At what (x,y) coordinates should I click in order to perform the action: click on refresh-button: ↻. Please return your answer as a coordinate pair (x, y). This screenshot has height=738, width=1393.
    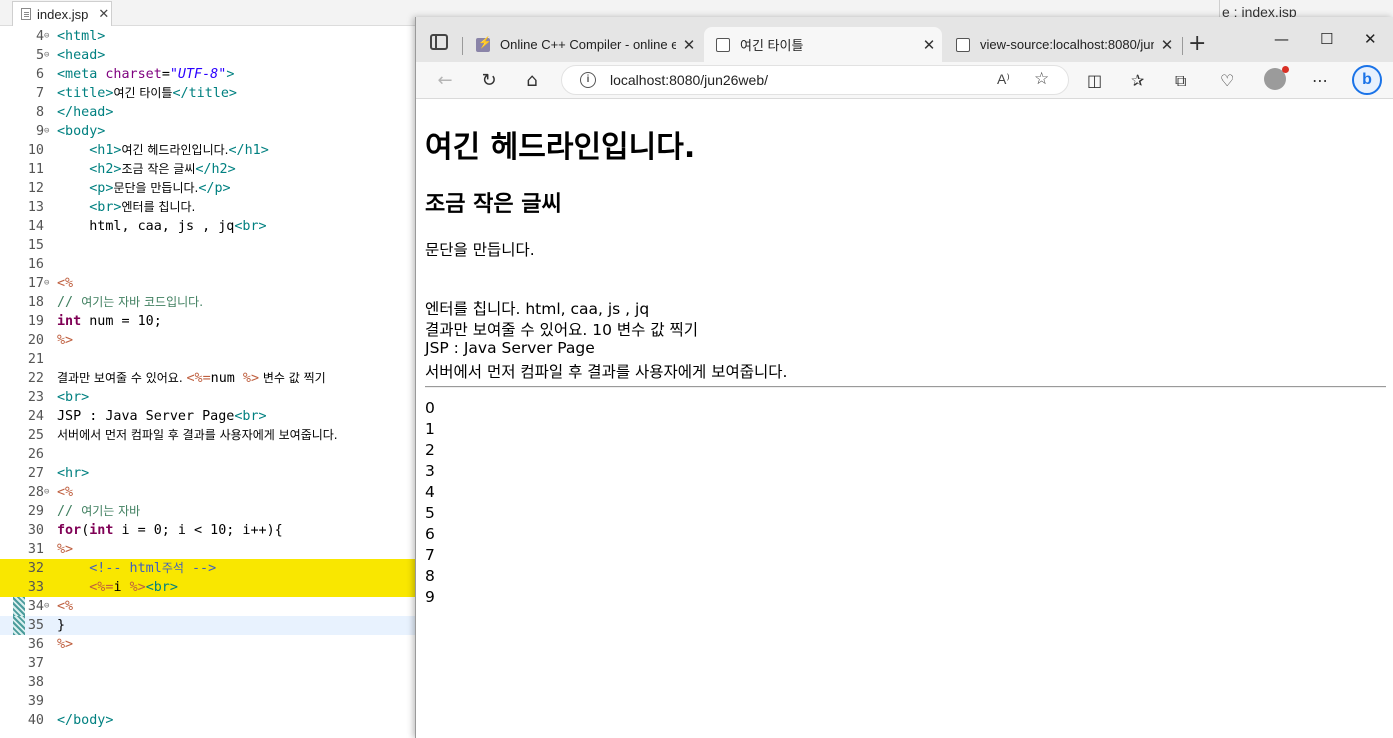
    Looking at the image, I should click on (489, 80).